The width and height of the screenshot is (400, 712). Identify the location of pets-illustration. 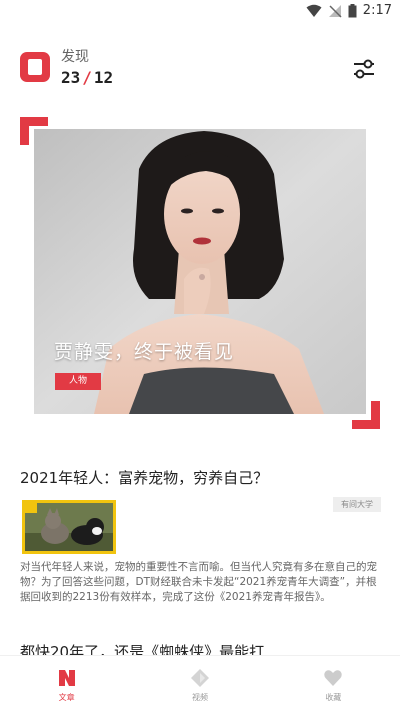
(69, 527).